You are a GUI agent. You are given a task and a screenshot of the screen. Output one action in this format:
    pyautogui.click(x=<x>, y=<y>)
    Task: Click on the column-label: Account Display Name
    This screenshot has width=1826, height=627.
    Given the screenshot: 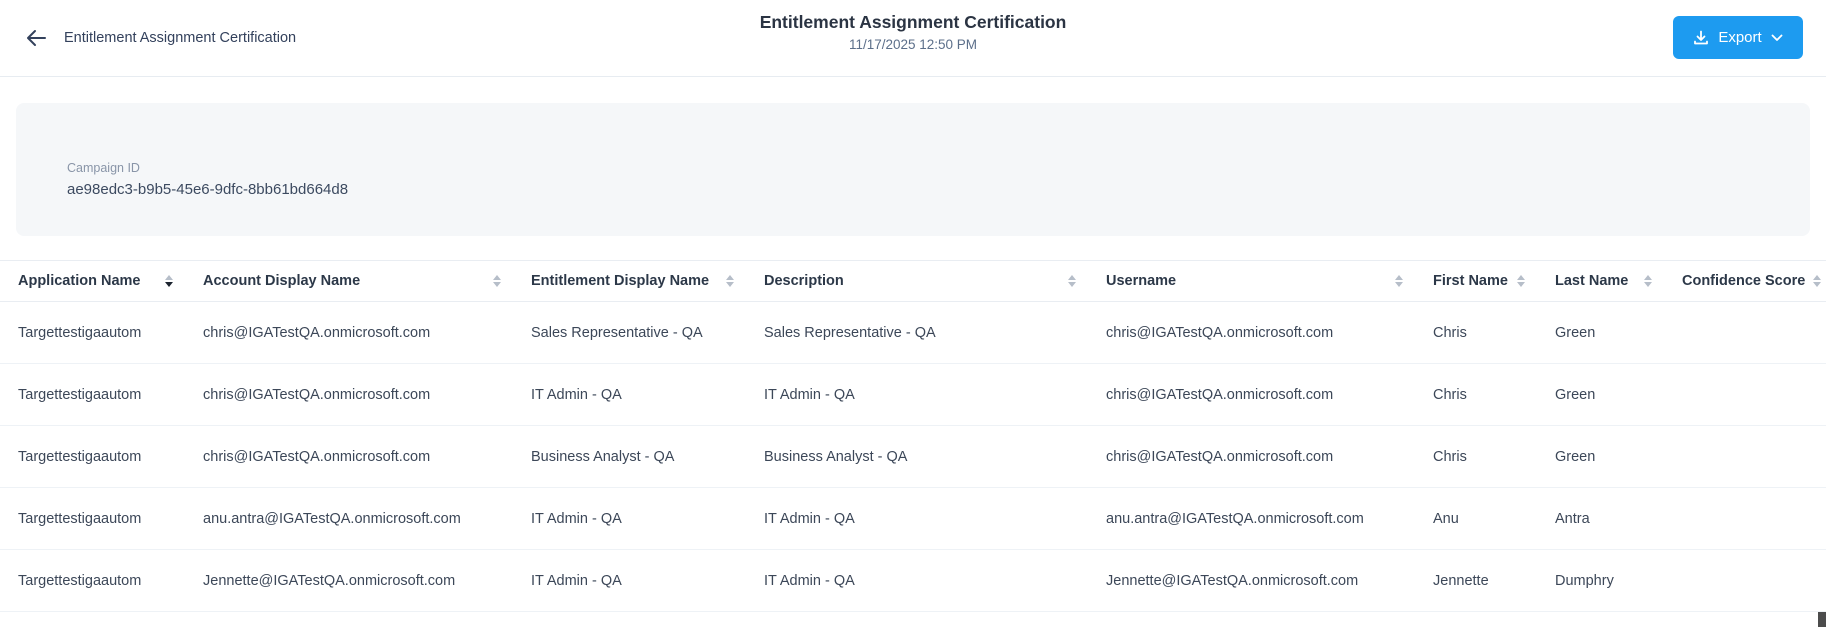 What is the action you would take?
    pyautogui.click(x=282, y=281)
    